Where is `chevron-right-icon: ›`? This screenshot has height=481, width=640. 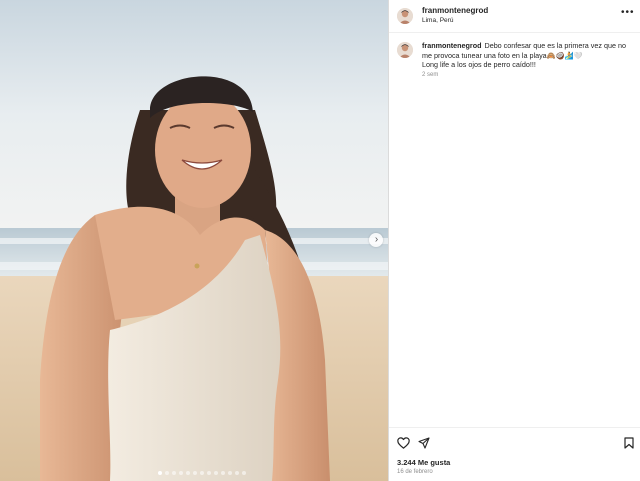 chevron-right-icon: › is located at coordinates (376, 239).